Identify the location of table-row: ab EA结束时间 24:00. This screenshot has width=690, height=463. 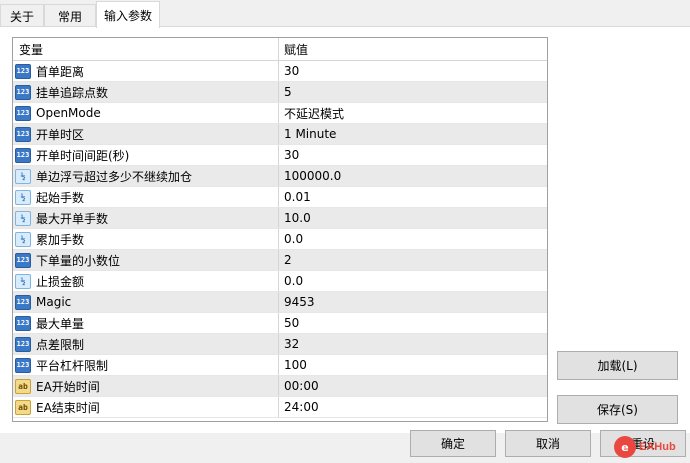
(280, 407).